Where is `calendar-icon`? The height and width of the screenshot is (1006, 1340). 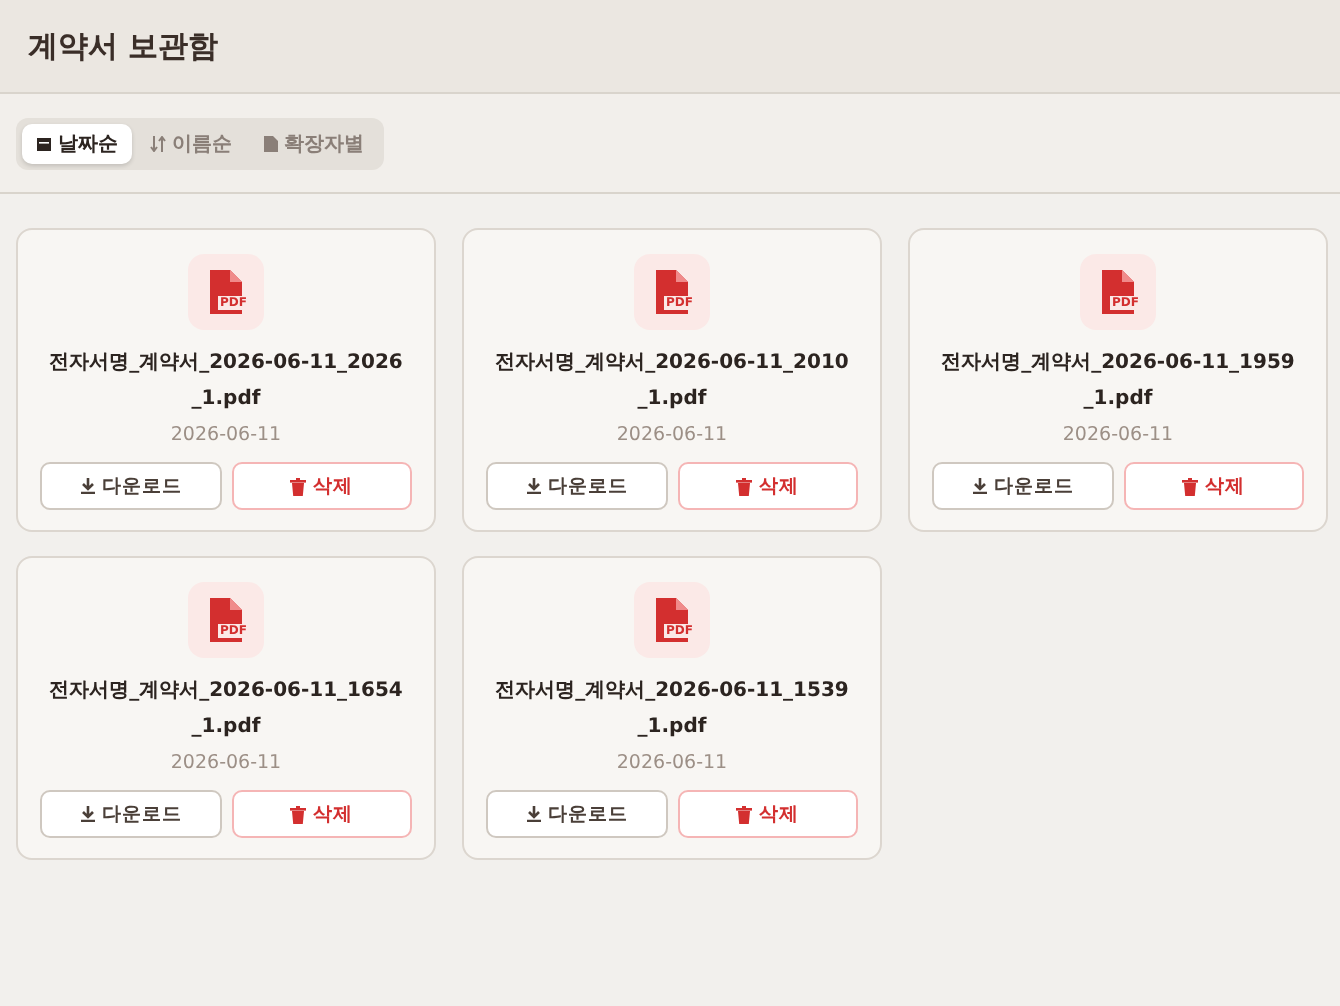 calendar-icon is located at coordinates (44, 143).